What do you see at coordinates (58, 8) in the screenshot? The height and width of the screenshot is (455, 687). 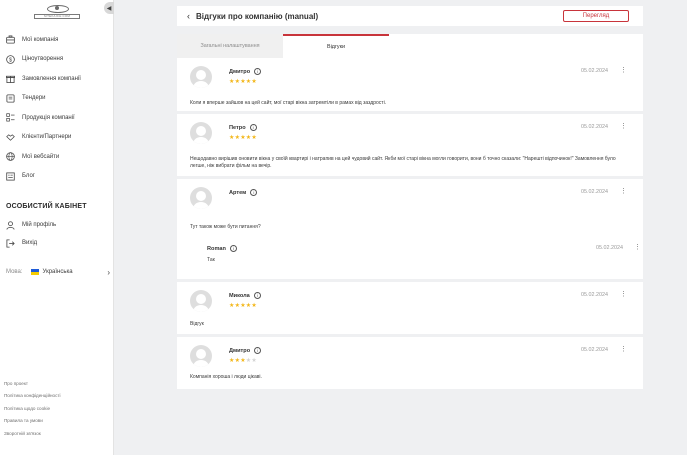 I see `logo-icon` at bounding box center [58, 8].